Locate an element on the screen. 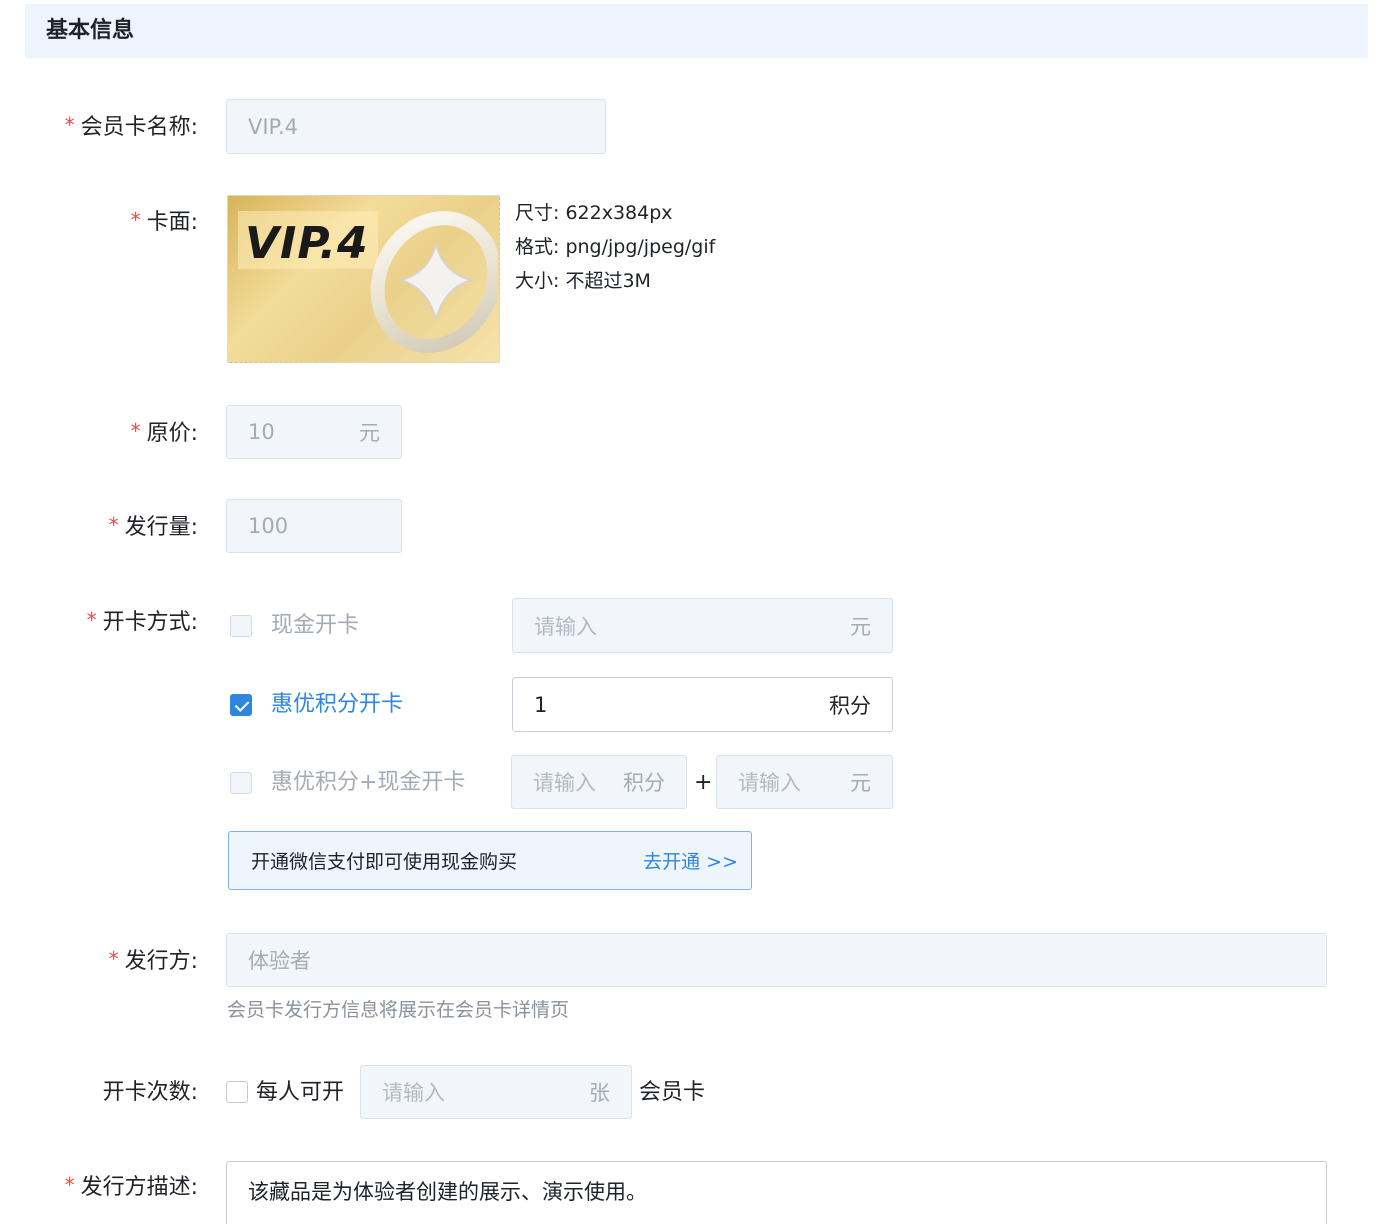  section-title: 基本信息 is located at coordinates (696, 31).